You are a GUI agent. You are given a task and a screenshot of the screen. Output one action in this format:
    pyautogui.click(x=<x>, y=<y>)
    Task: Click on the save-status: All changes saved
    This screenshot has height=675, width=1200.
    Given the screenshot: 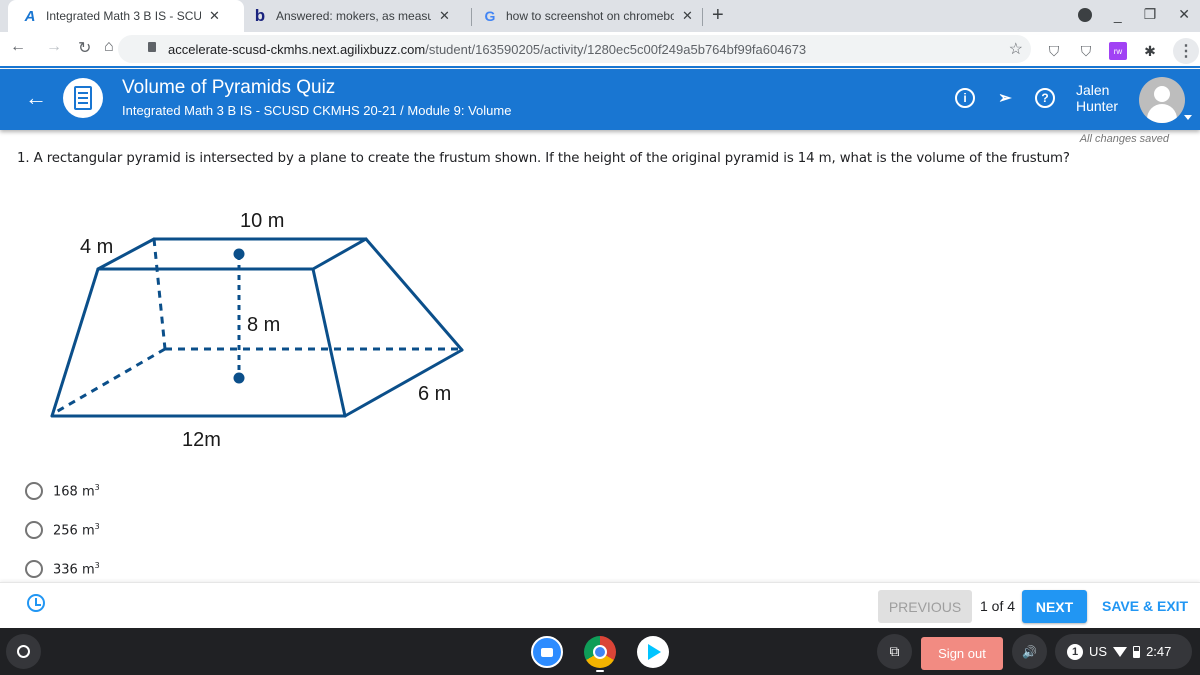 What is the action you would take?
    pyautogui.click(x=1124, y=139)
    